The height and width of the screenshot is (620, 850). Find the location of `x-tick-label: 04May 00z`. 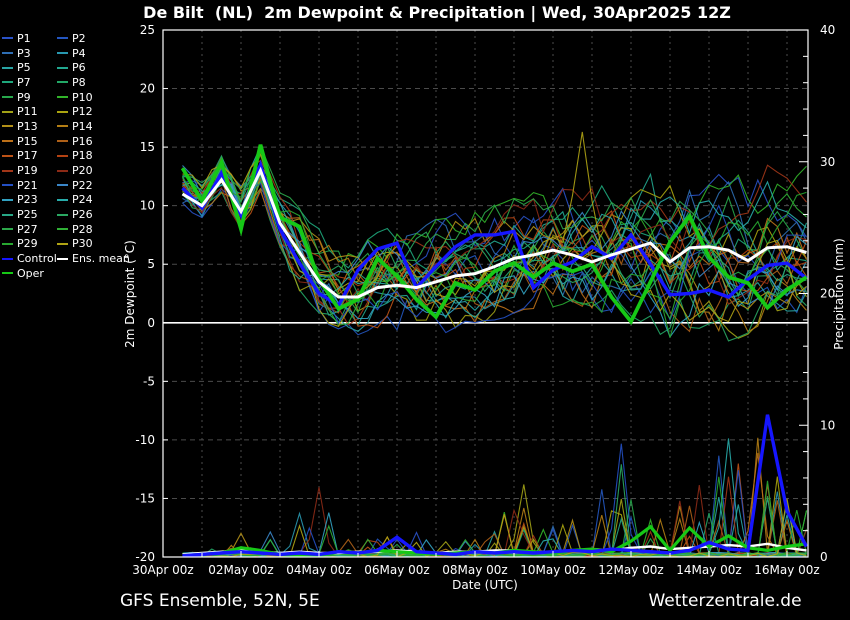

x-tick-label: 04May 00z is located at coordinates (318, 570).